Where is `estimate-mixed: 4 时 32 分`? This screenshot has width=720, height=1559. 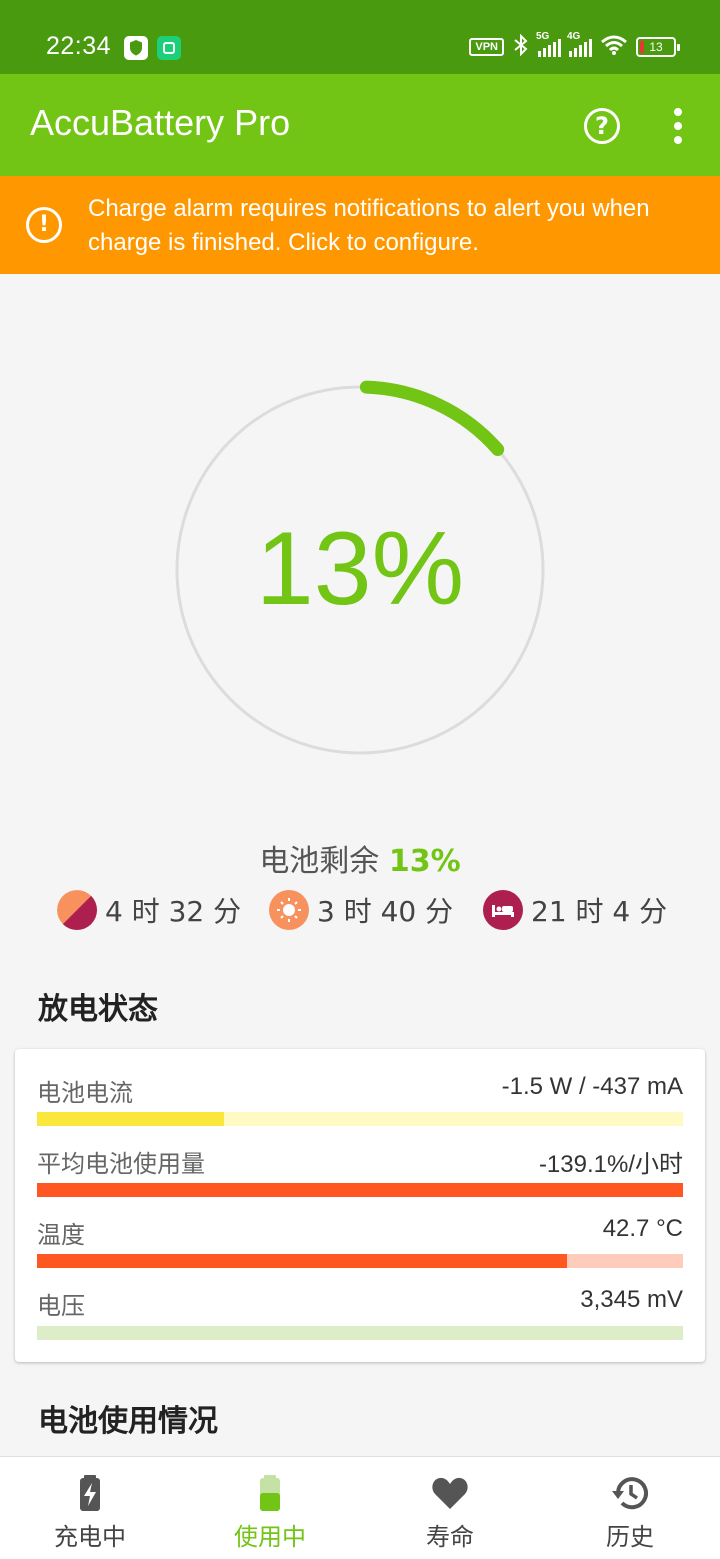 estimate-mixed: 4 时 32 分 is located at coordinates (149, 910).